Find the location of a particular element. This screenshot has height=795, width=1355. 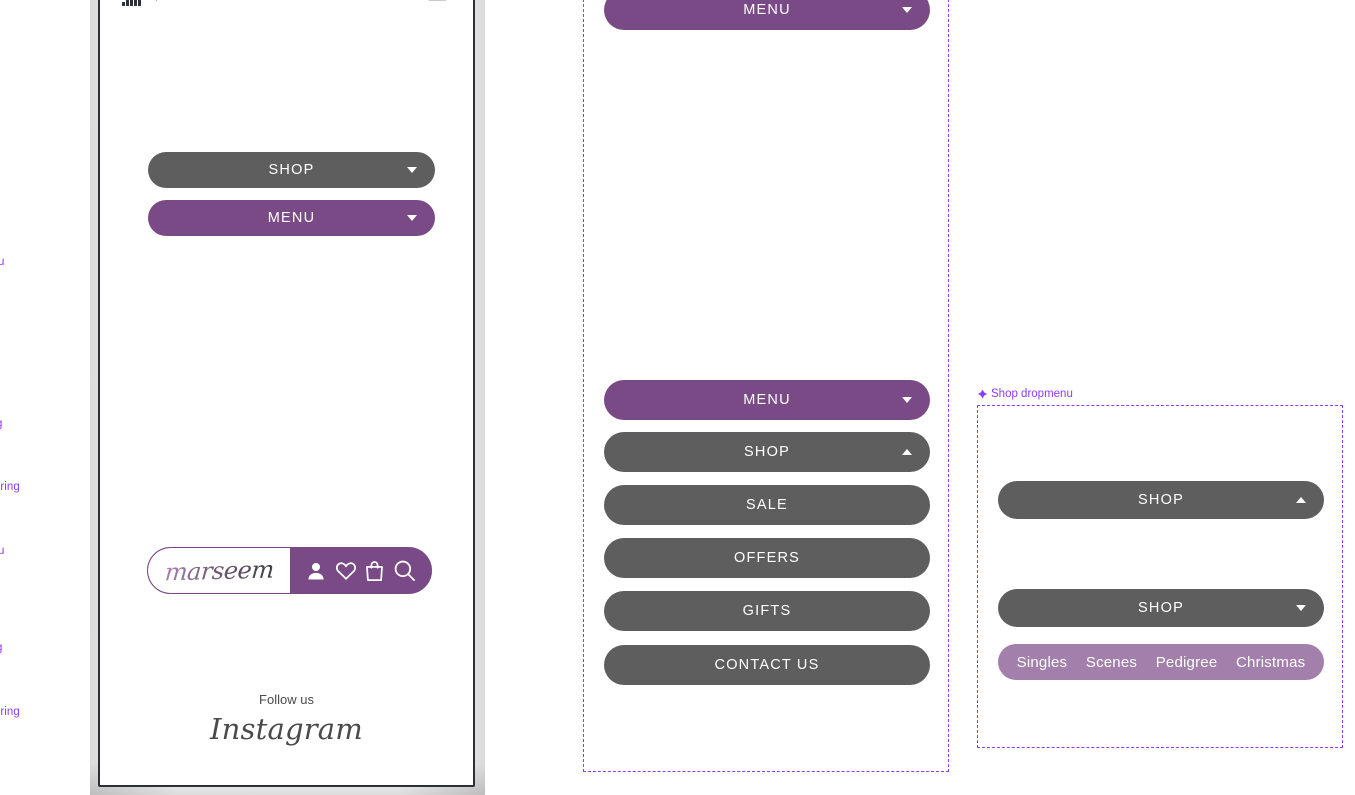

frame-shop-button: SHOP is located at coordinates (767, 452).